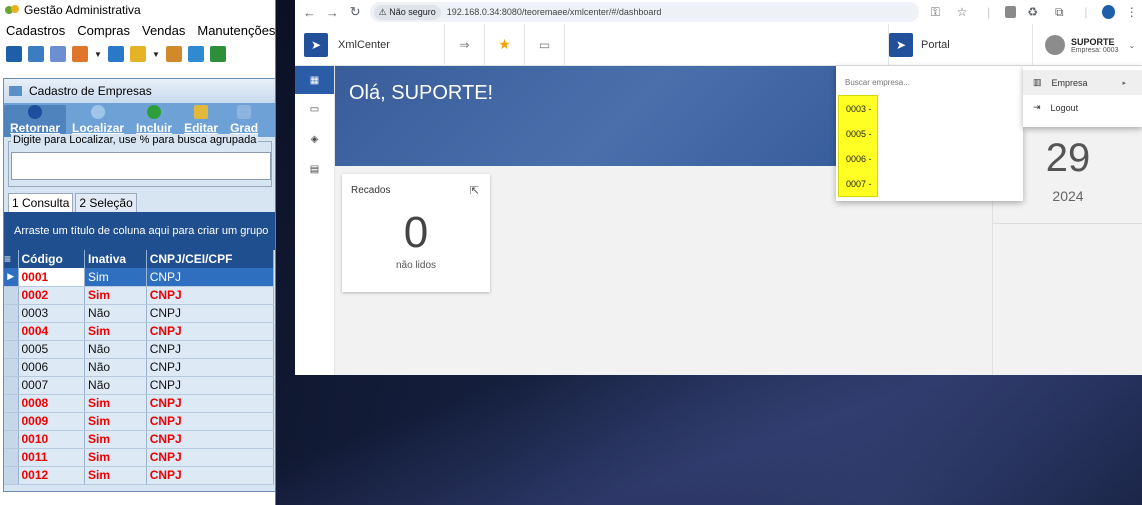 The height and width of the screenshot is (505, 1142). I want to click on cell-codigo: 0006, so click(52, 367).